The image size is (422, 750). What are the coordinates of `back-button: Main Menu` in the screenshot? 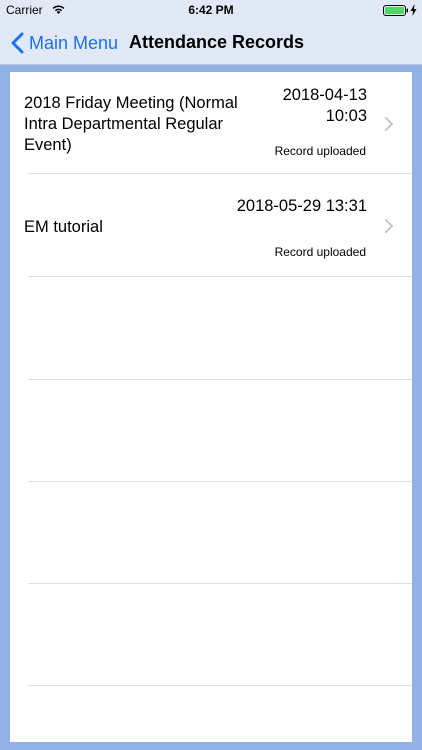 It's located at (64, 43).